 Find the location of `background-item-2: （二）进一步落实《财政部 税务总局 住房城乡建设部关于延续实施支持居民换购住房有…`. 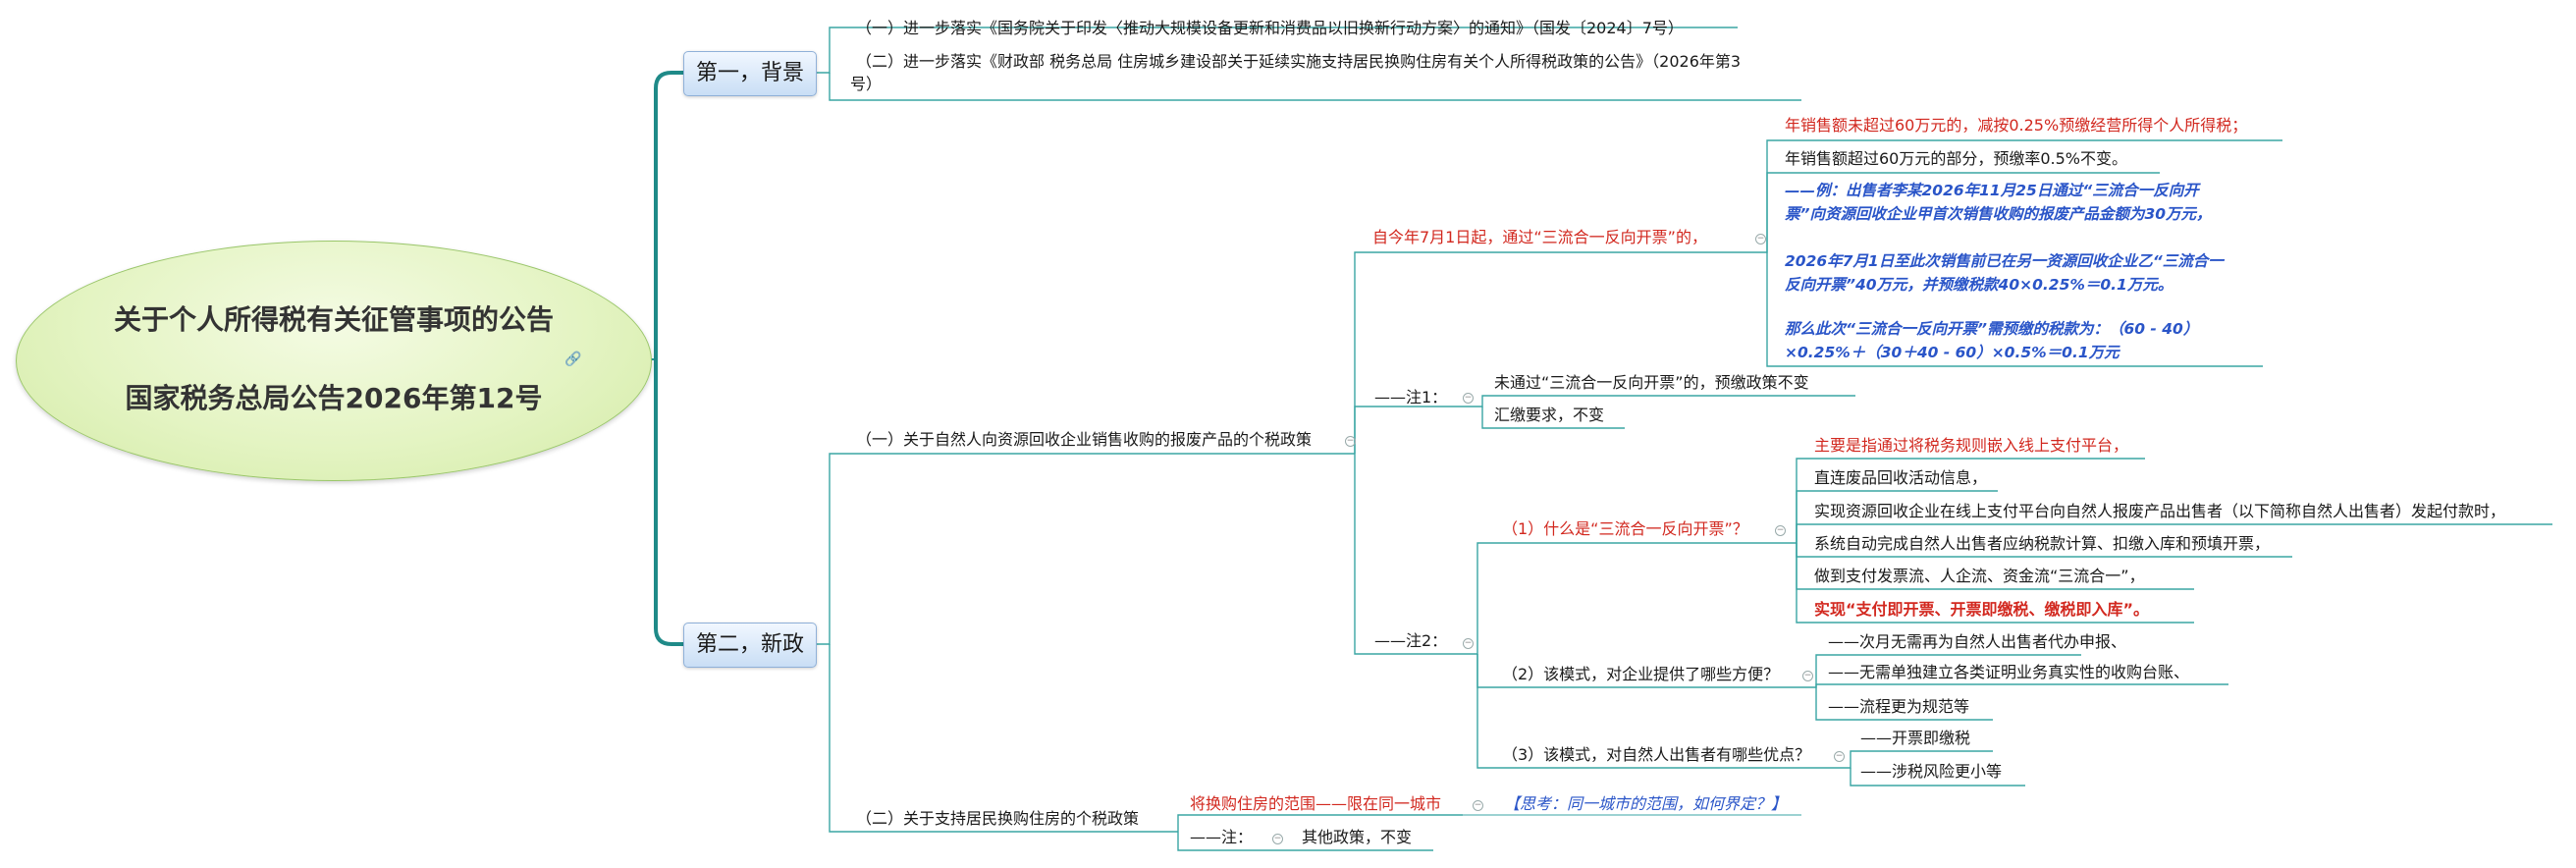

background-item-2: （二）进一步落实《财政部 税务总局 住房城乡建设部关于延续实施支持居民换购住房有… is located at coordinates (1298, 62).